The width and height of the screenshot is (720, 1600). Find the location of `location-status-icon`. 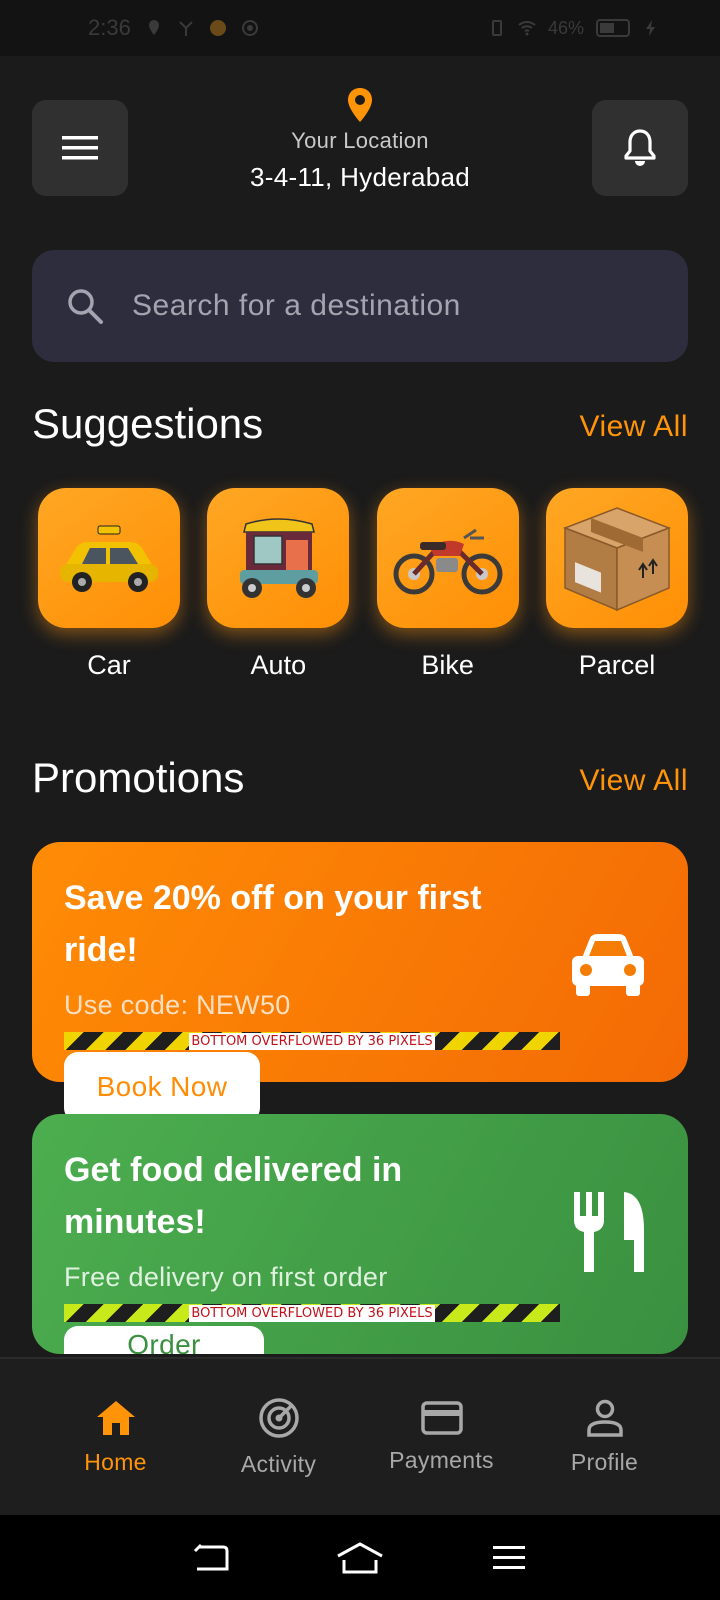

location-status-icon is located at coordinates (153, 27).